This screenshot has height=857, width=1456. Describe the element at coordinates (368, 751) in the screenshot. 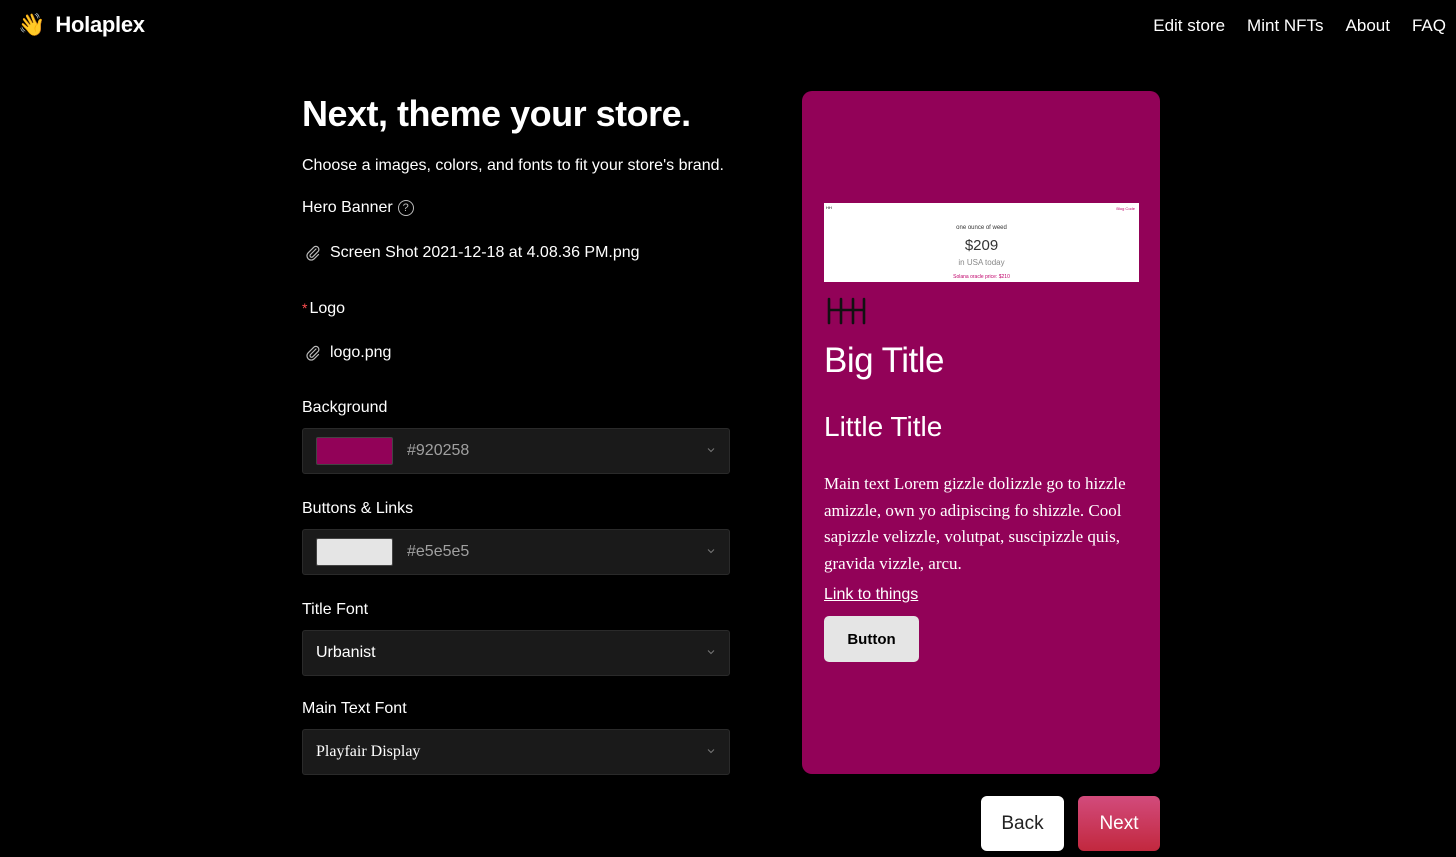

I see `main-text-font-value: Playfair Display` at that location.